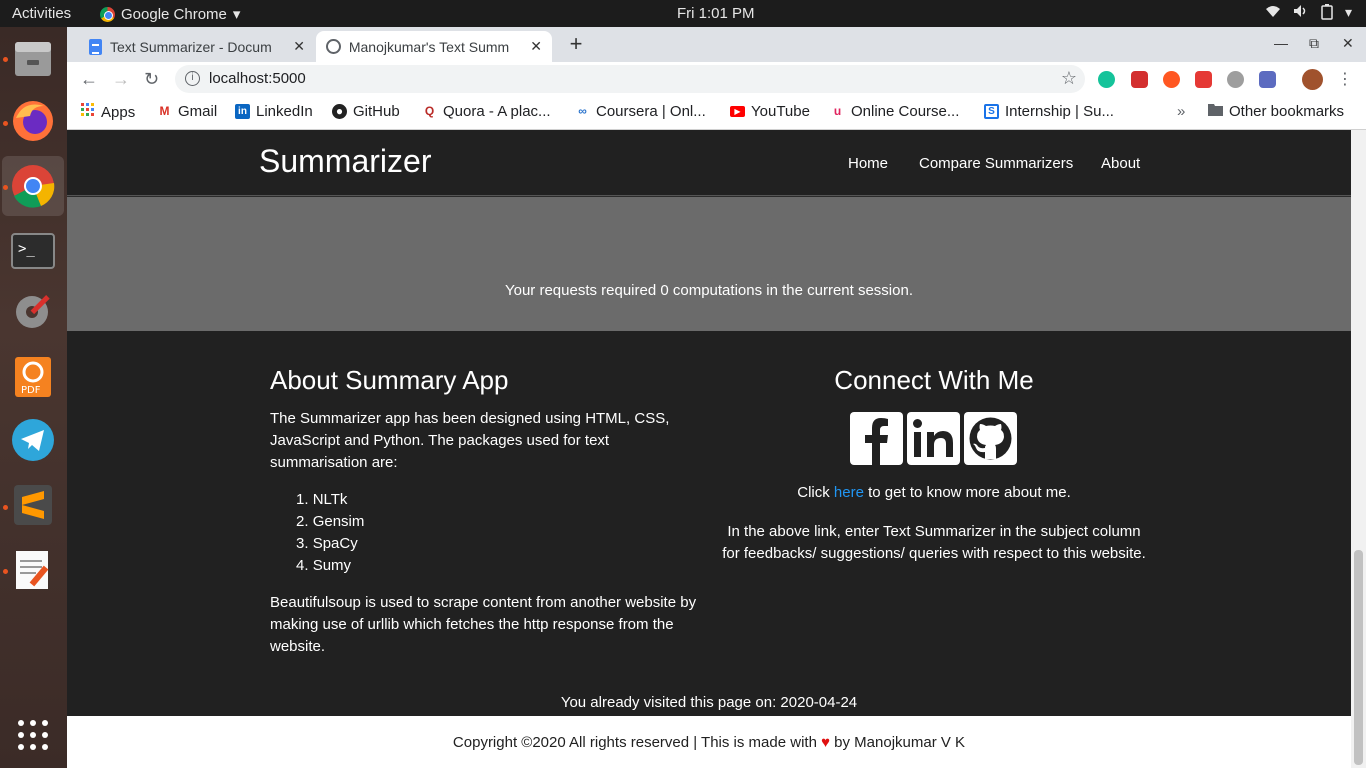 This screenshot has height=768, width=1366. What do you see at coordinates (33, 58) in the screenshot?
I see `files-icon` at bounding box center [33, 58].